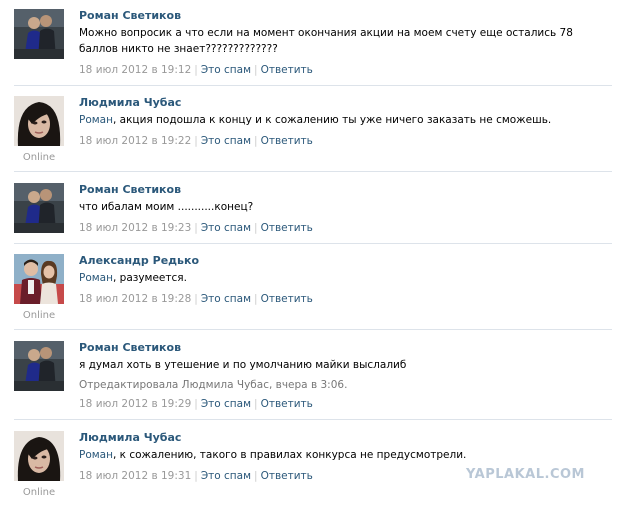  I want to click on watermark: YAPLAKAL.COM, so click(525, 474).